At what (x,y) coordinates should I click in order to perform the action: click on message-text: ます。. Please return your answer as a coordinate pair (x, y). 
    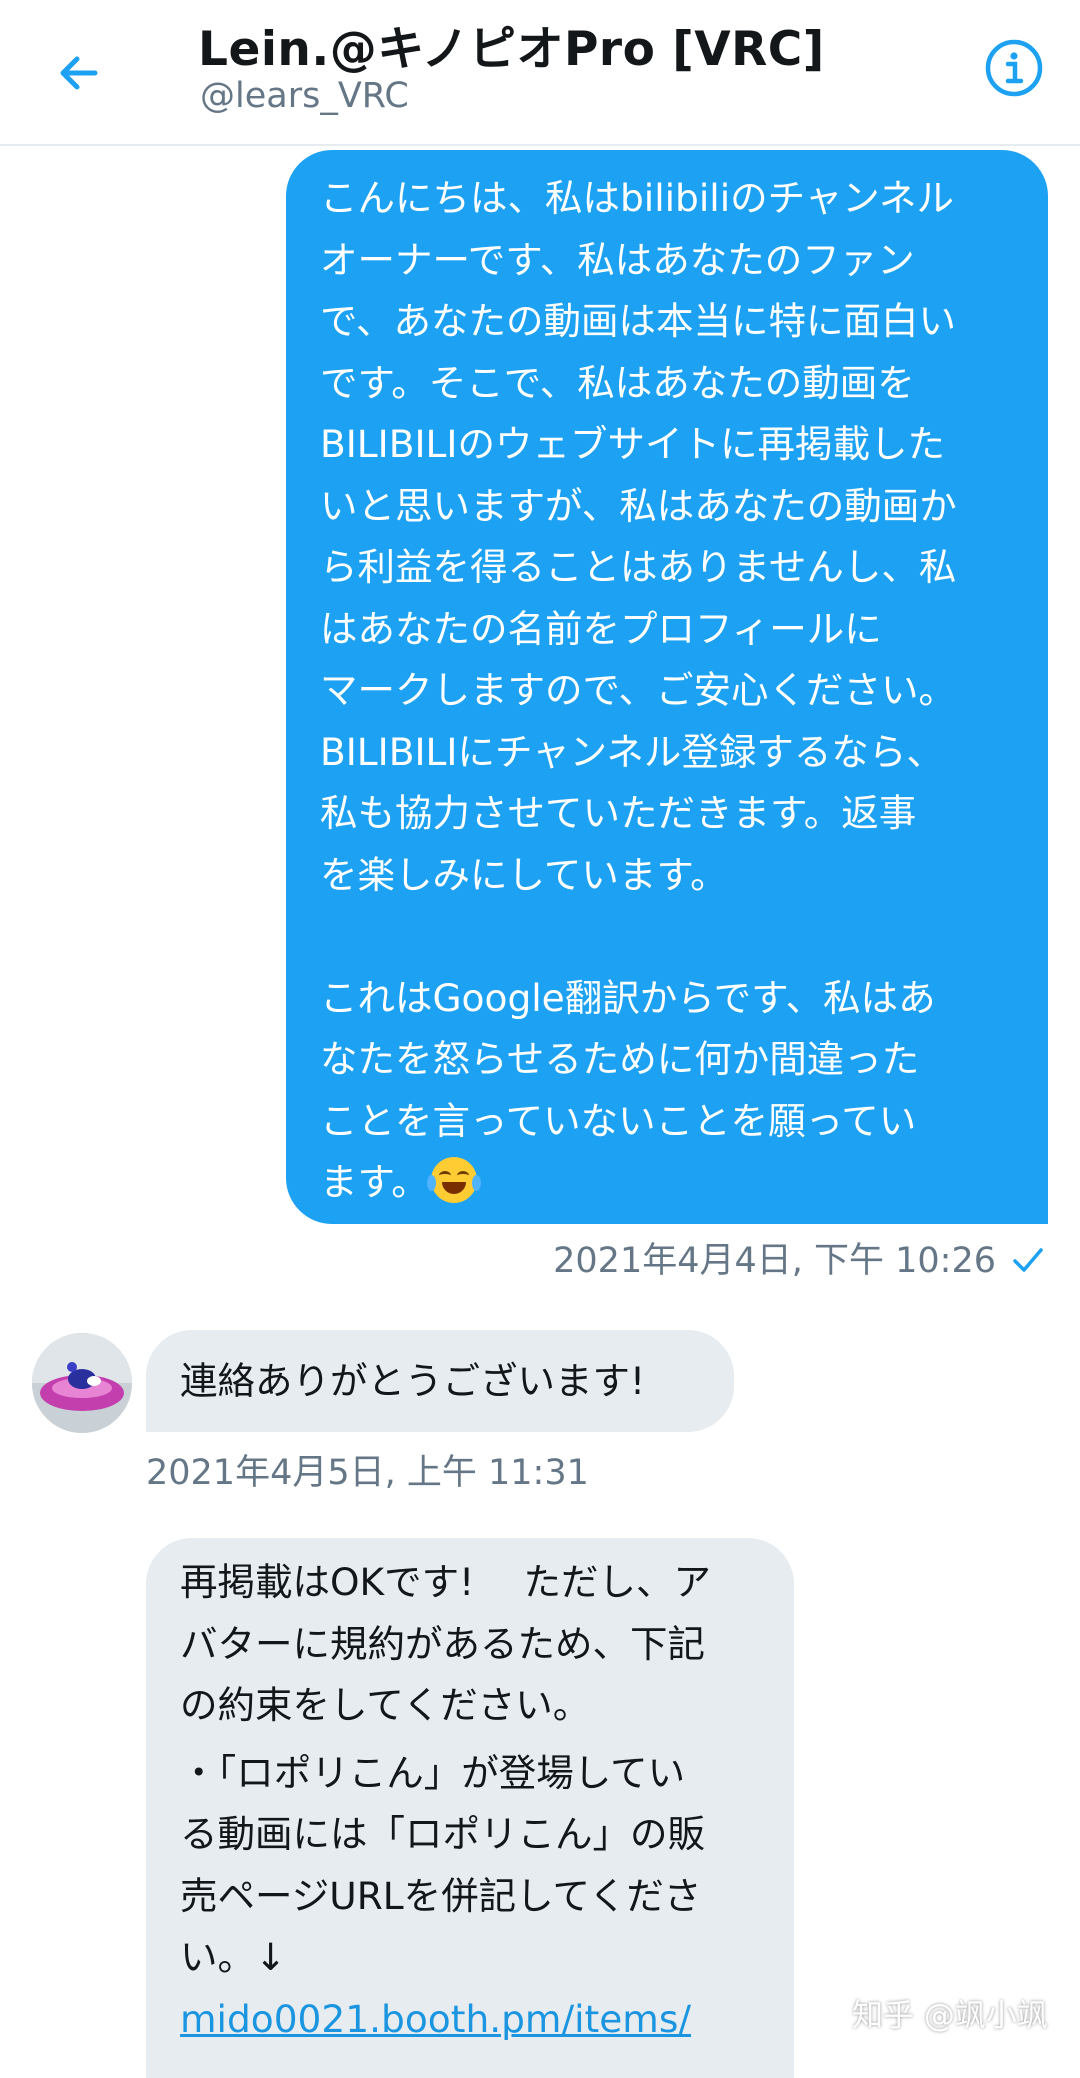
    Looking at the image, I should click on (374, 1182).